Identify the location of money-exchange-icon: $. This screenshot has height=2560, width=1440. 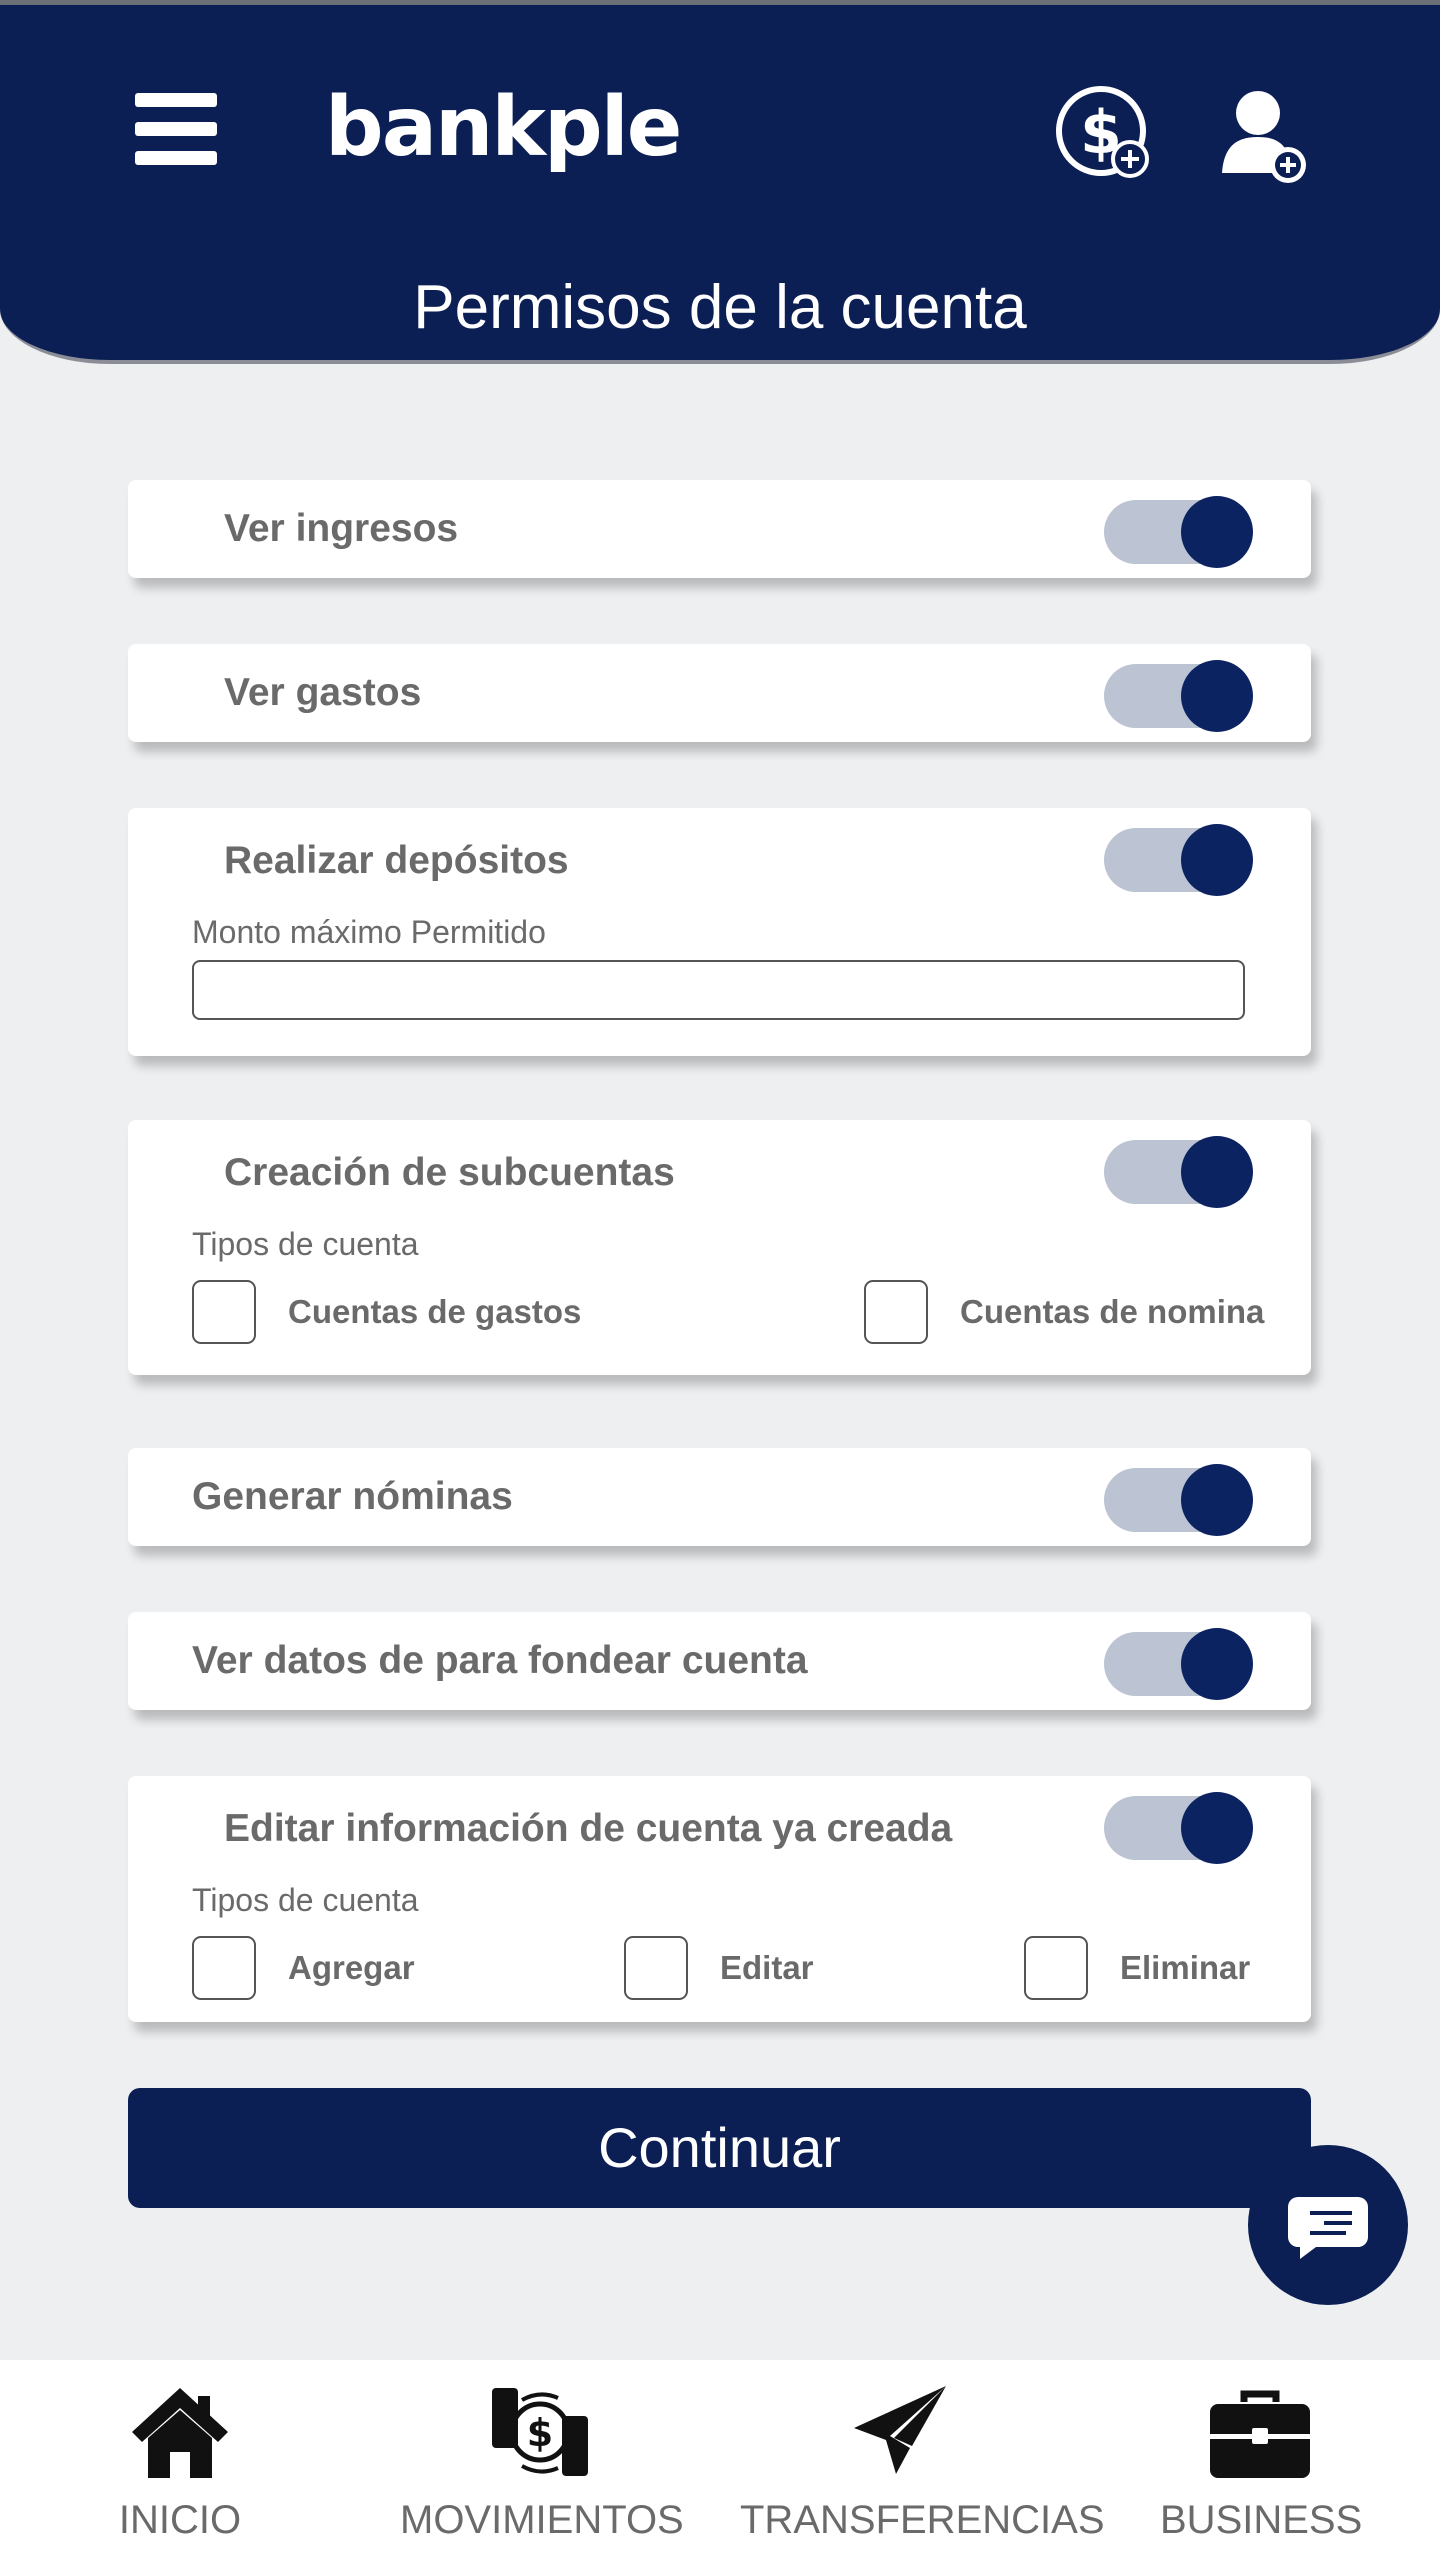
(540, 2432).